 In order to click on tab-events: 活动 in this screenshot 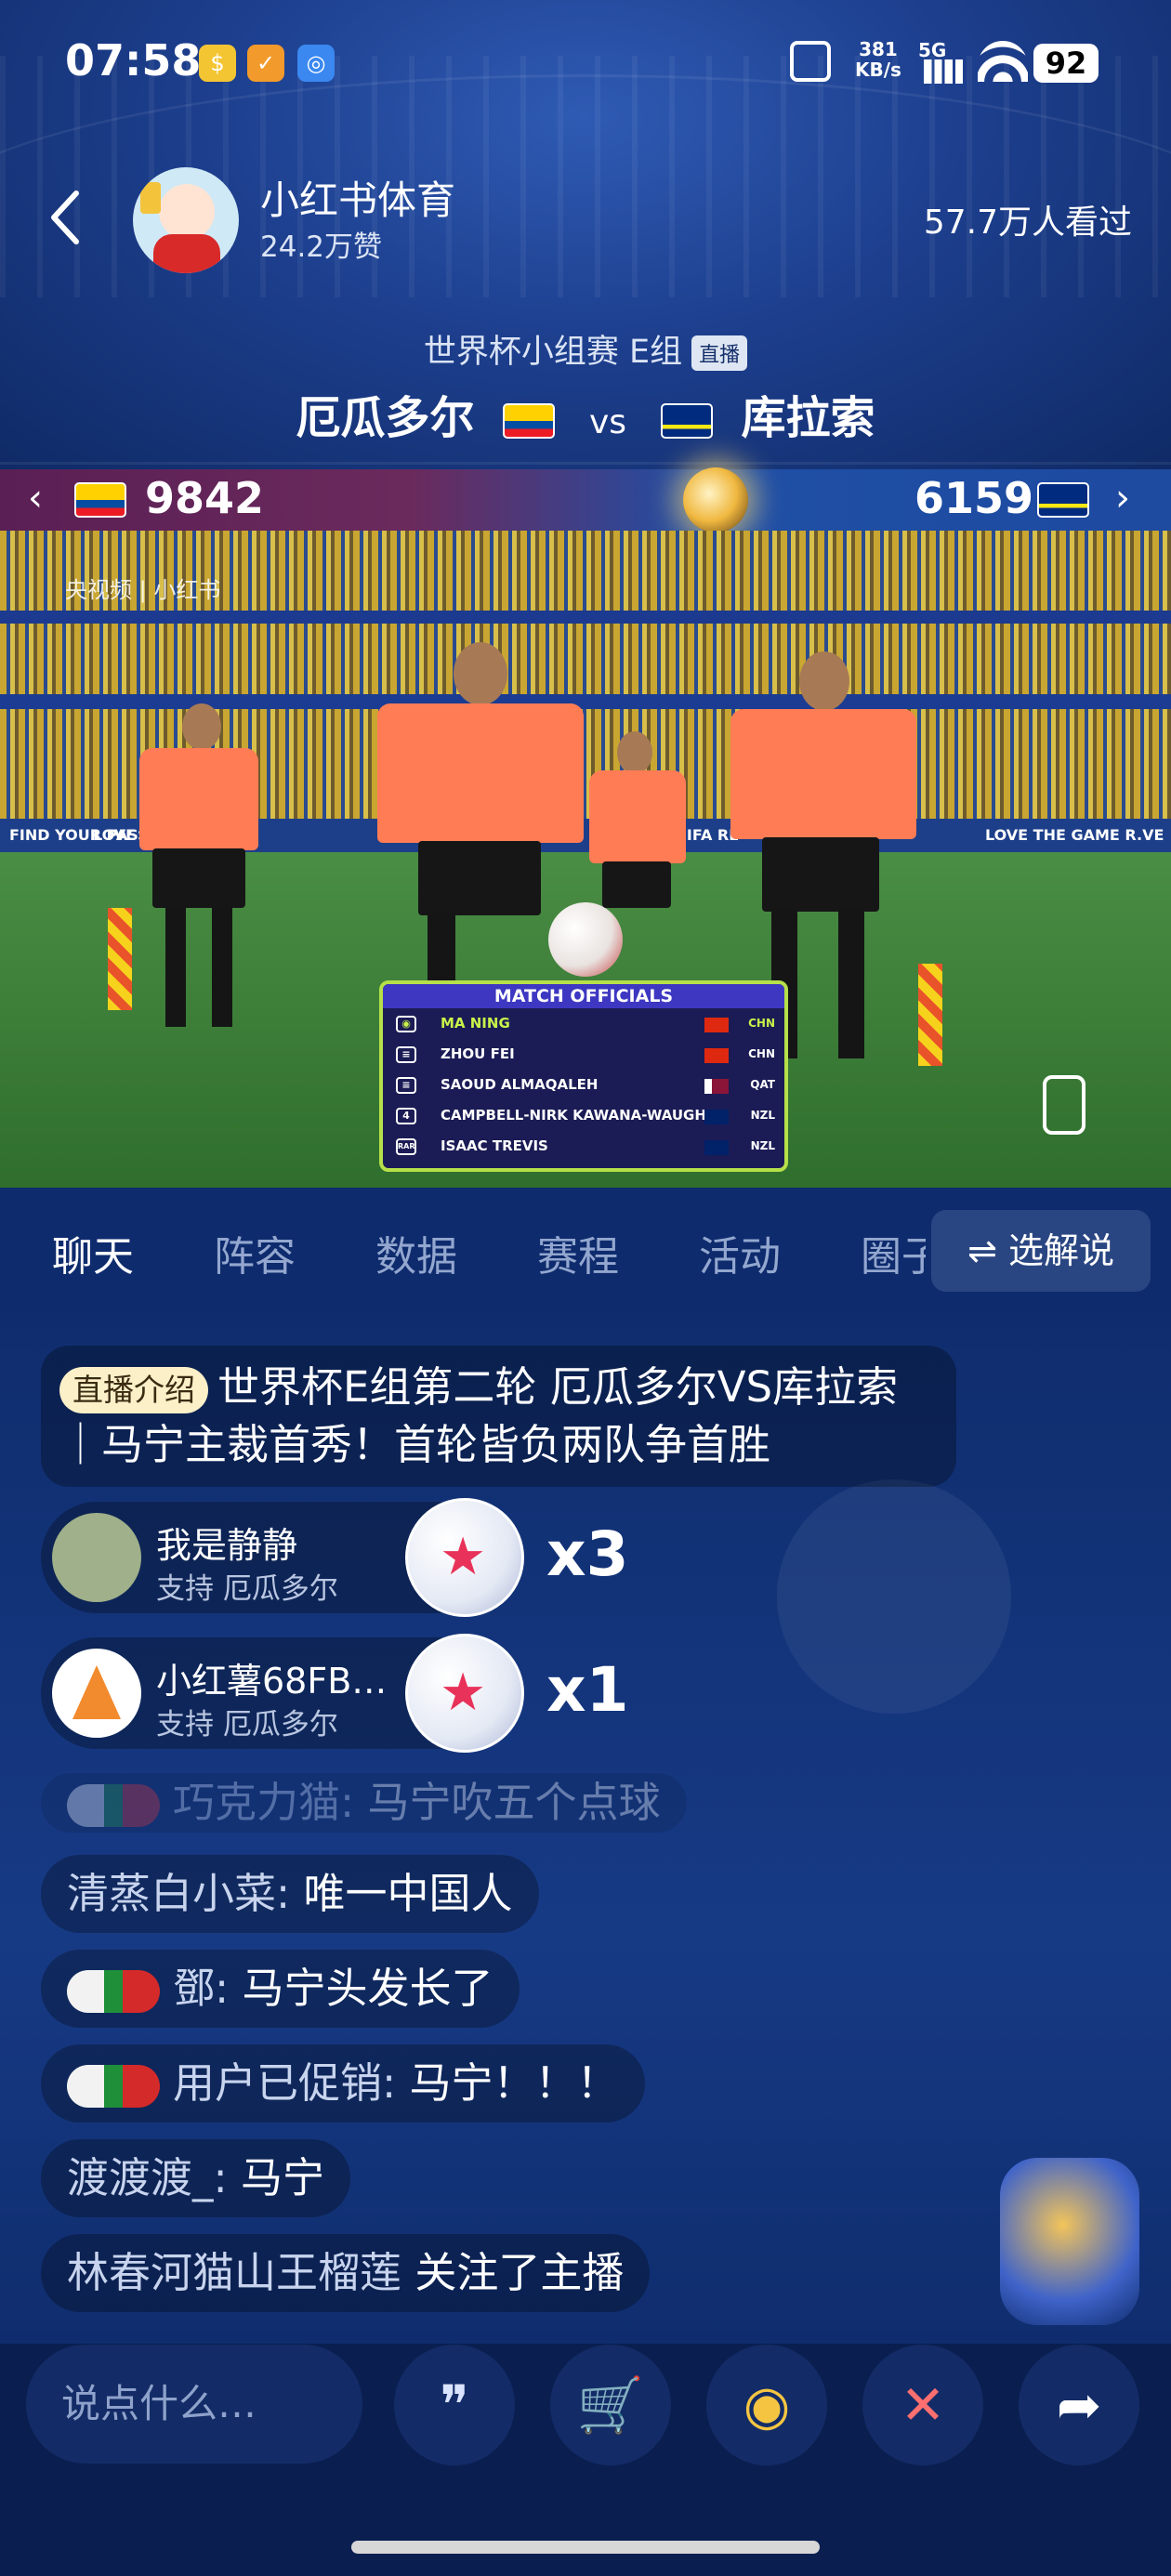, I will do `click(740, 1252)`.